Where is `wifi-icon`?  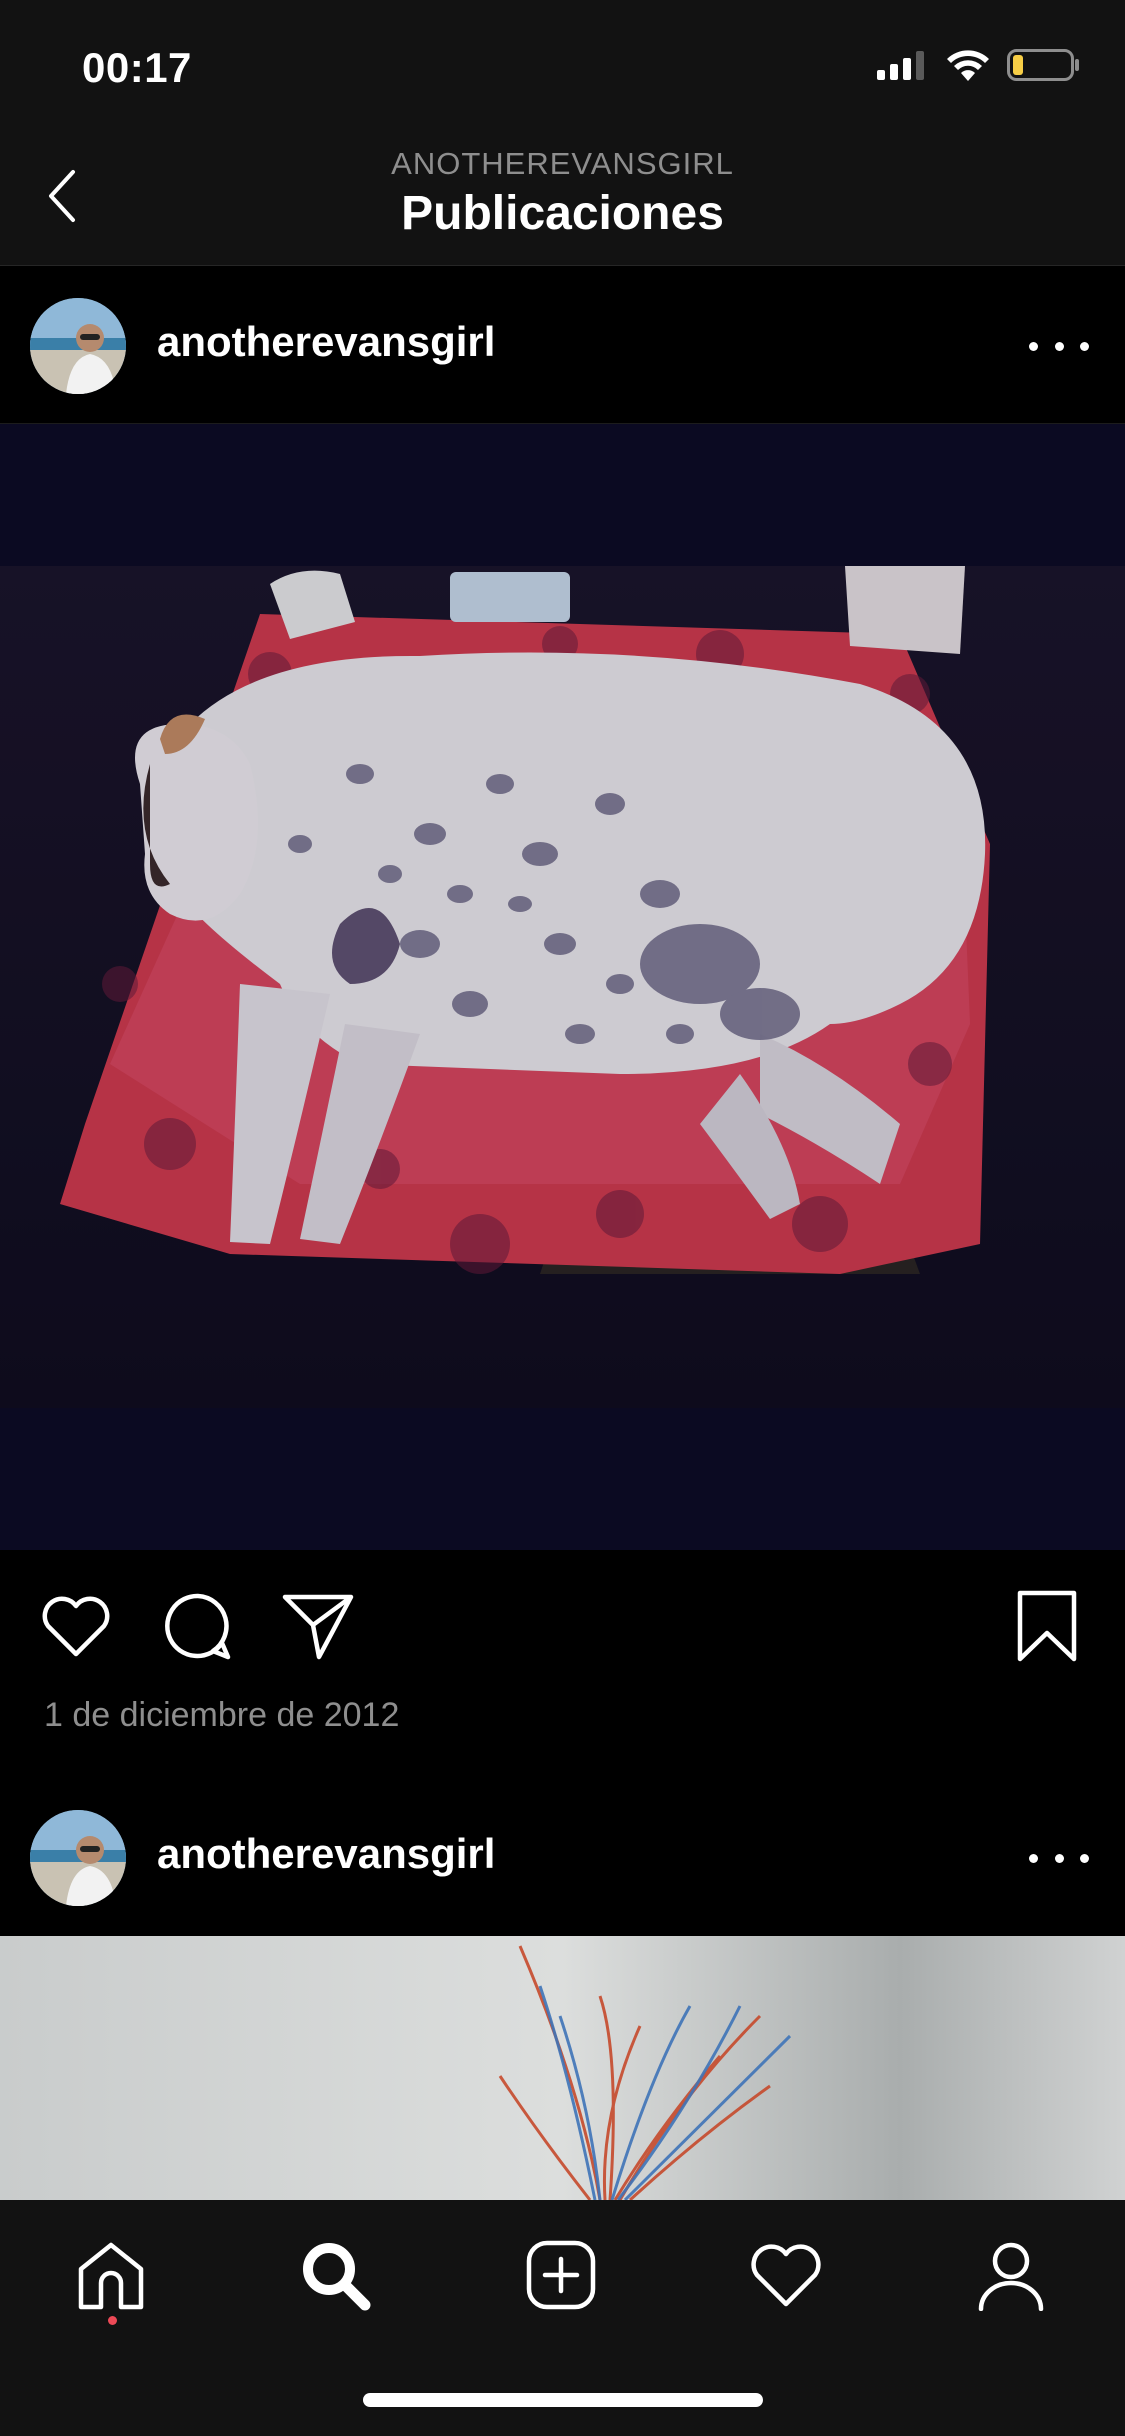
wifi-icon is located at coordinates (968, 65).